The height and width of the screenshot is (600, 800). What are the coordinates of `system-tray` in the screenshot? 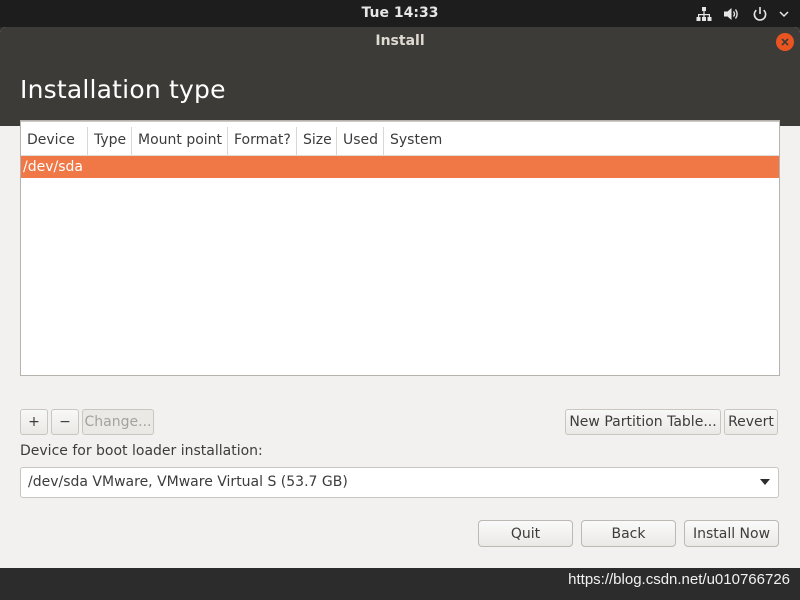 It's located at (738, 13).